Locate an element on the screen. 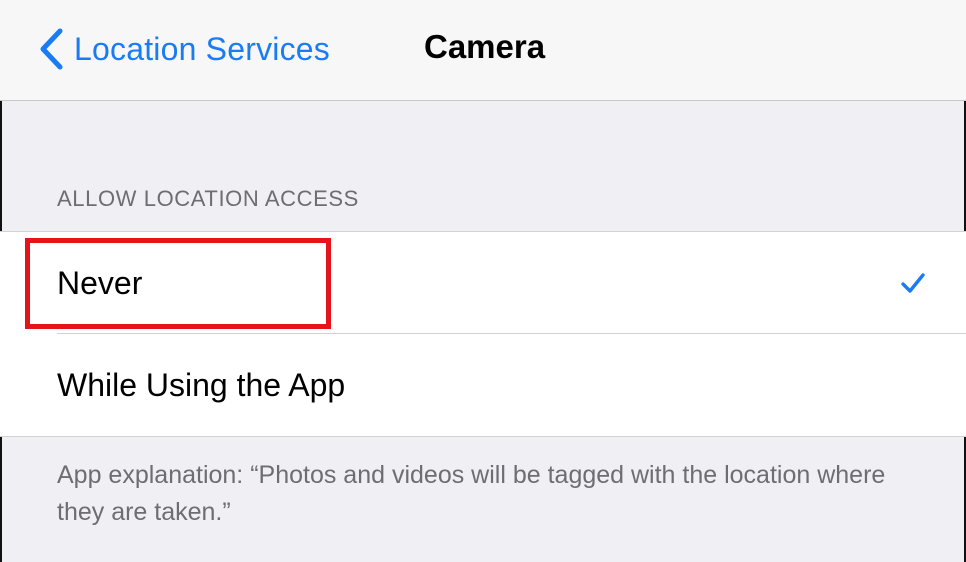 The height and width of the screenshot is (562, 966). checkmark-icon is located at coordinates (913, 283).